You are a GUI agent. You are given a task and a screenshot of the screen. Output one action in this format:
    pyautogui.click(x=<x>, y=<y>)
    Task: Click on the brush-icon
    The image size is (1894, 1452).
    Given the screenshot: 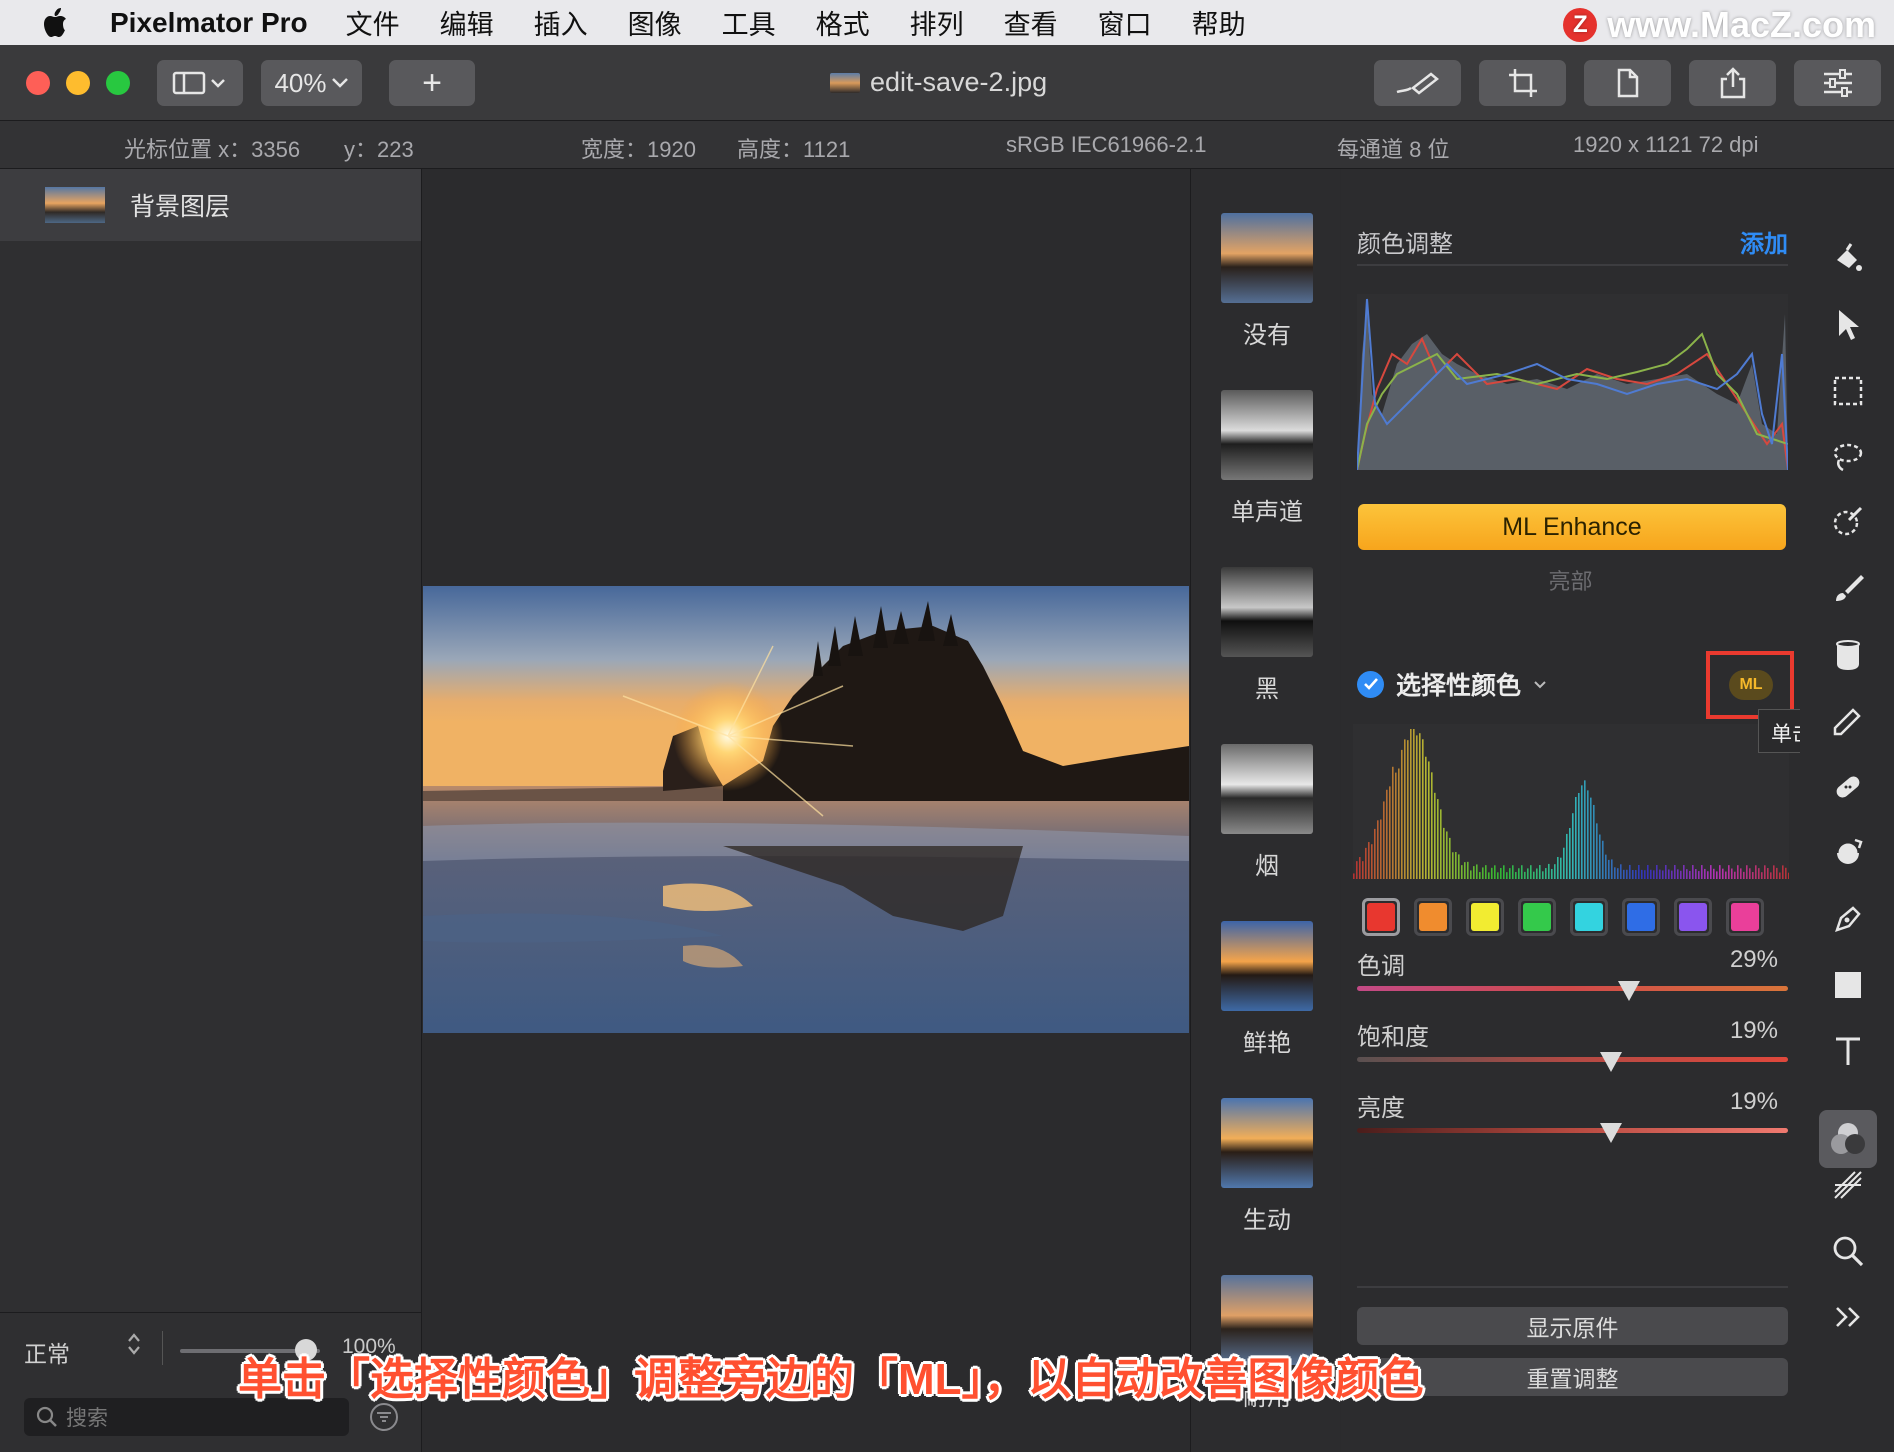 What is the action you would take?
    pyautogui.click(x=1848, y=589)
    